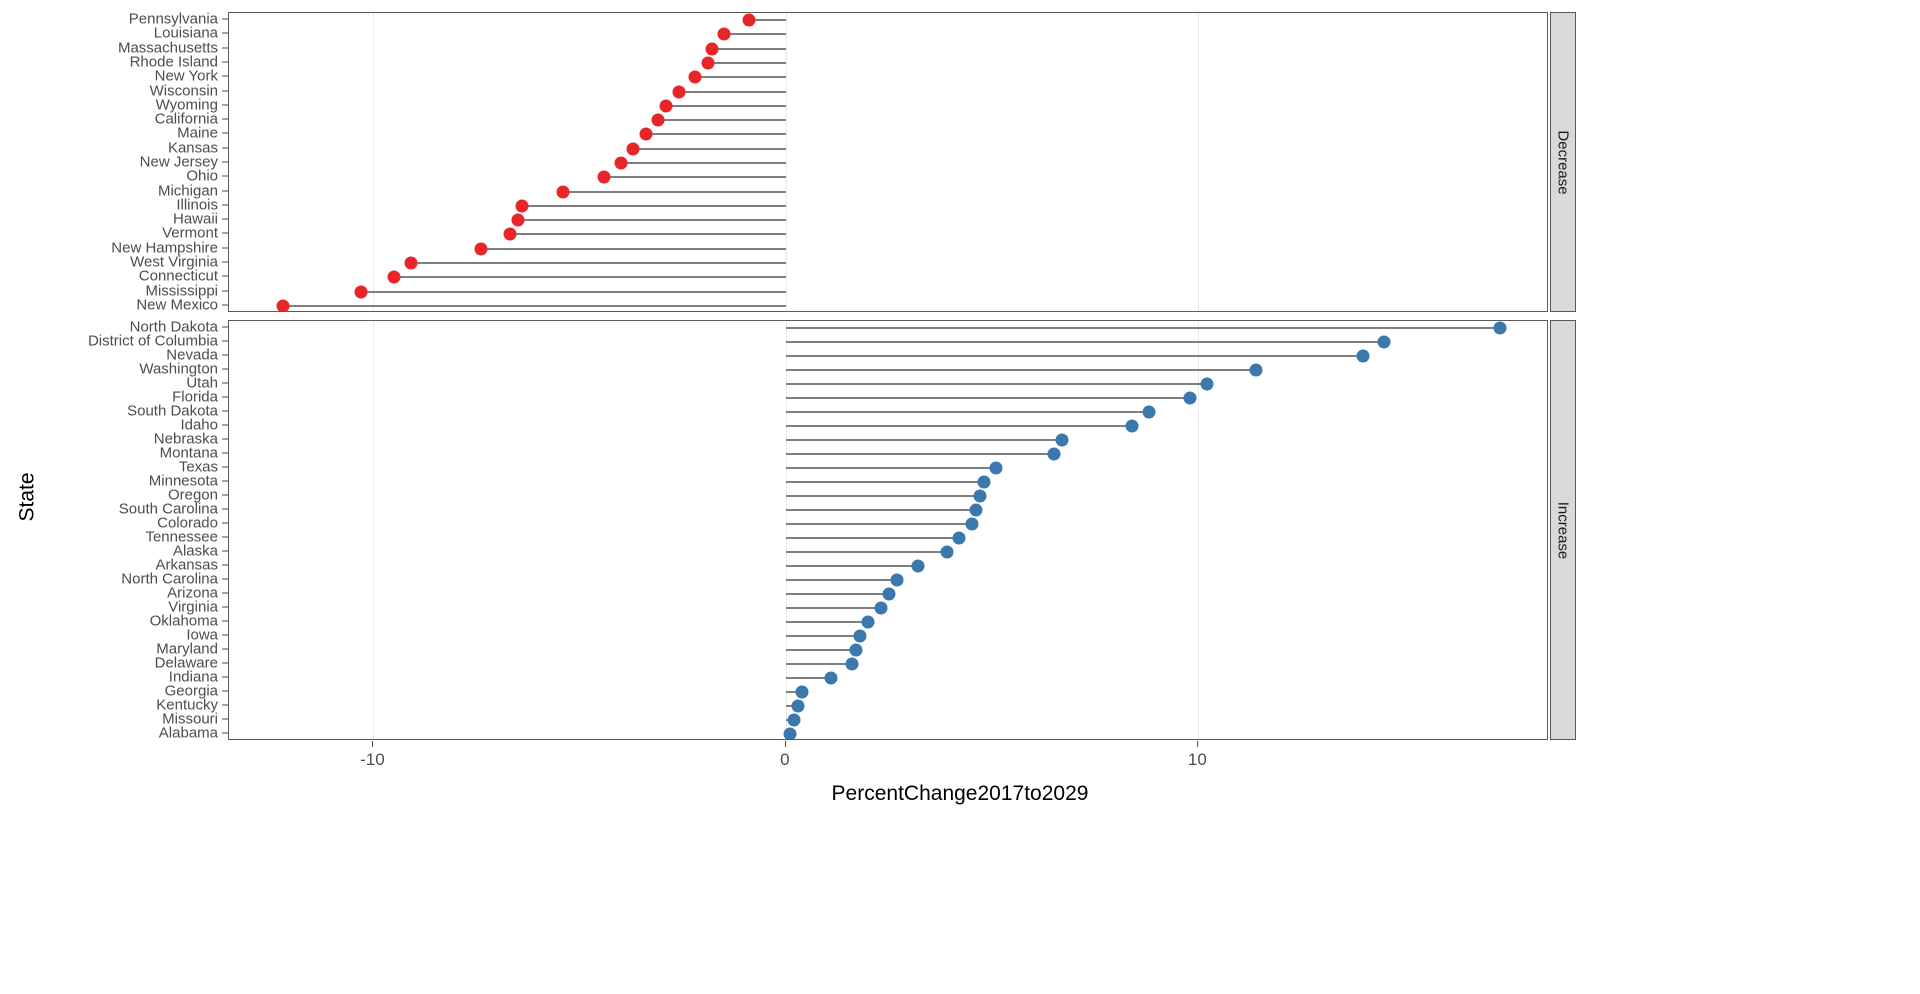  I want to click on y-axis-title: State, so click(28, 497).